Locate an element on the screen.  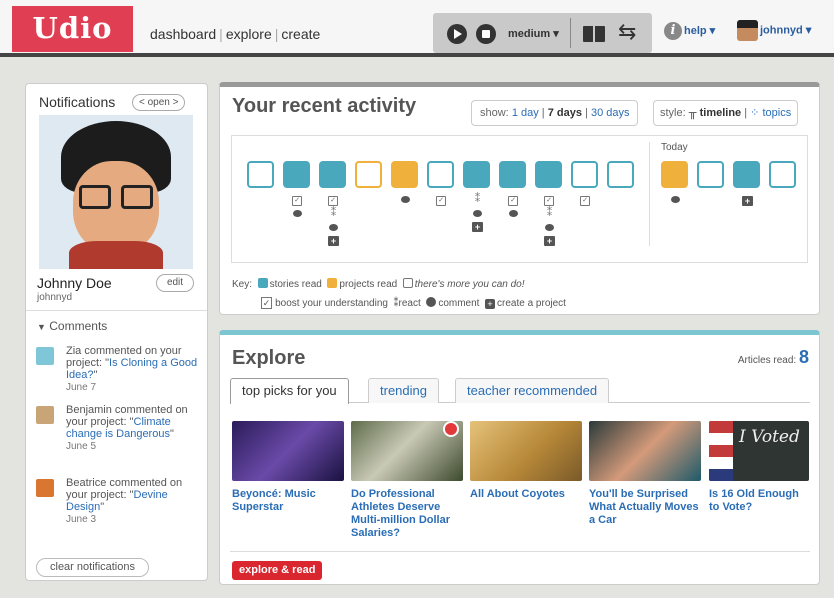
udio-logo: Udio is located at coordinates (72, 29).